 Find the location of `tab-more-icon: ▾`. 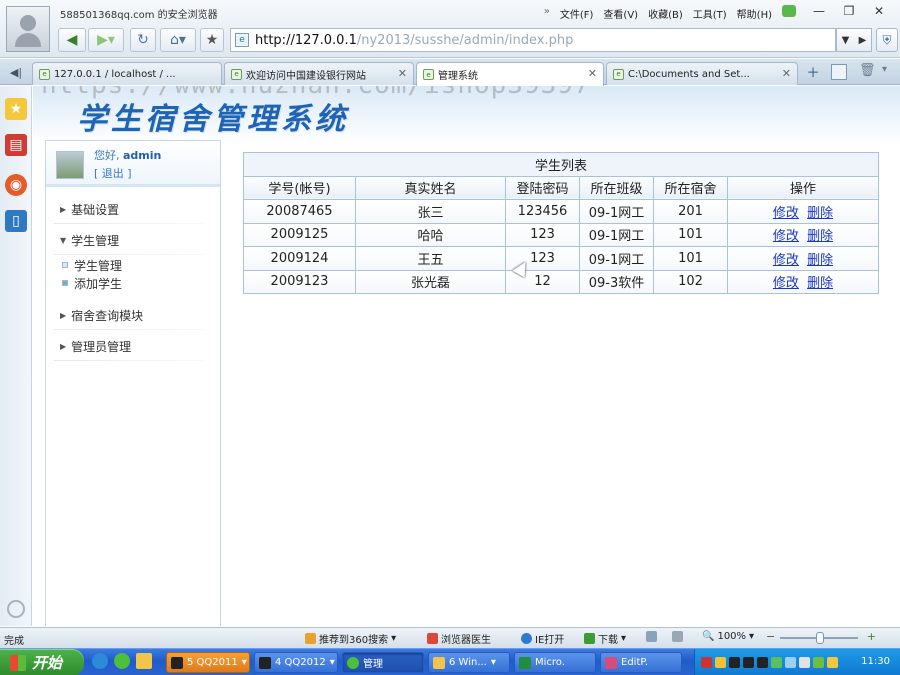

tab-more-icon: ▾ is located at coordinates (884, 69).